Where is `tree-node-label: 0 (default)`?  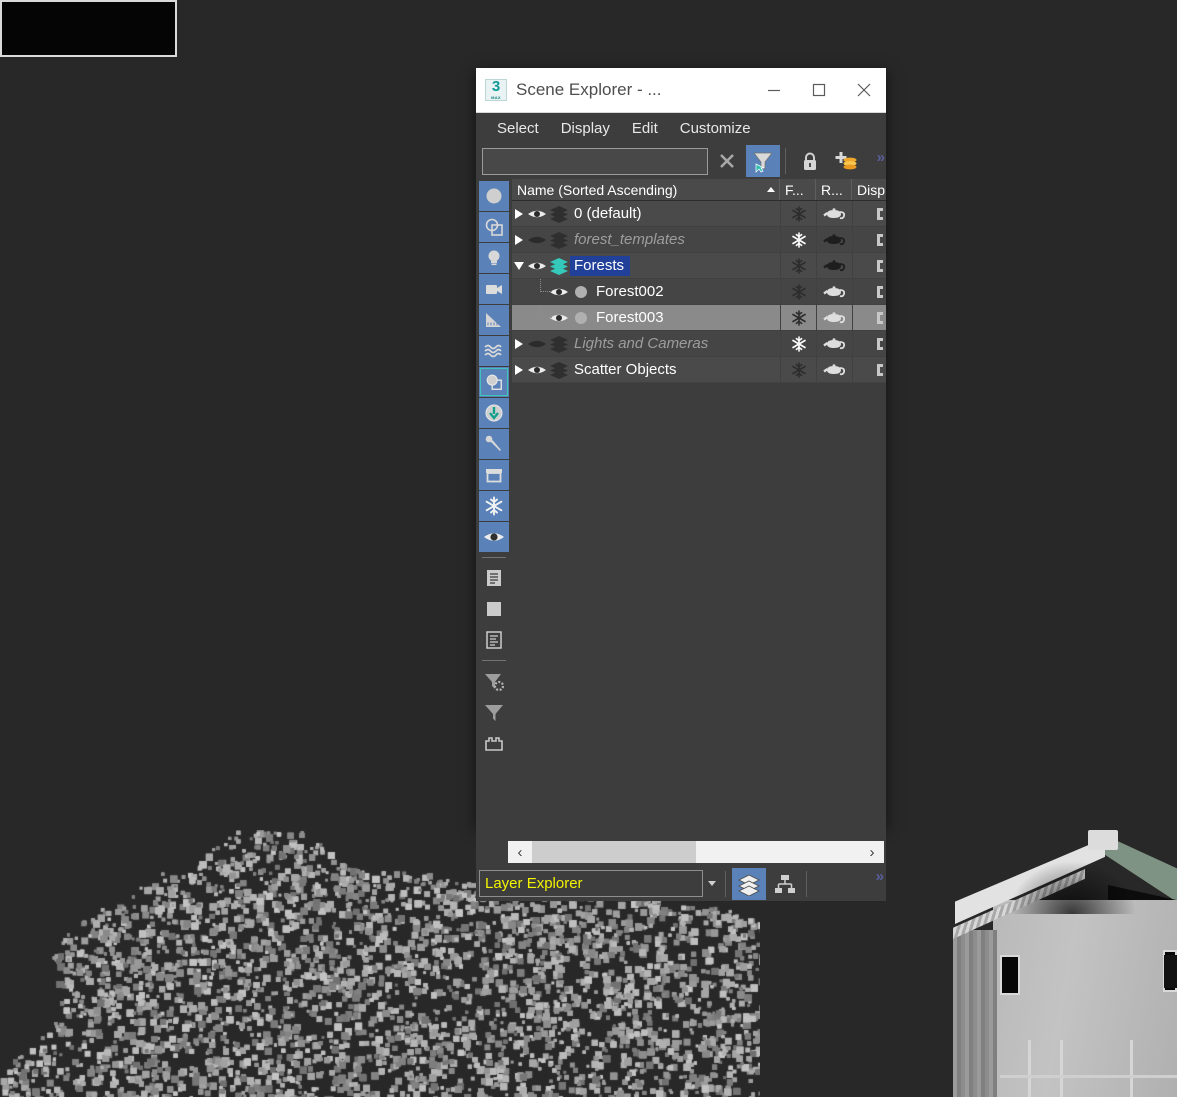
tree-node-label: 0 (default) is located at coordinates (608, 213).